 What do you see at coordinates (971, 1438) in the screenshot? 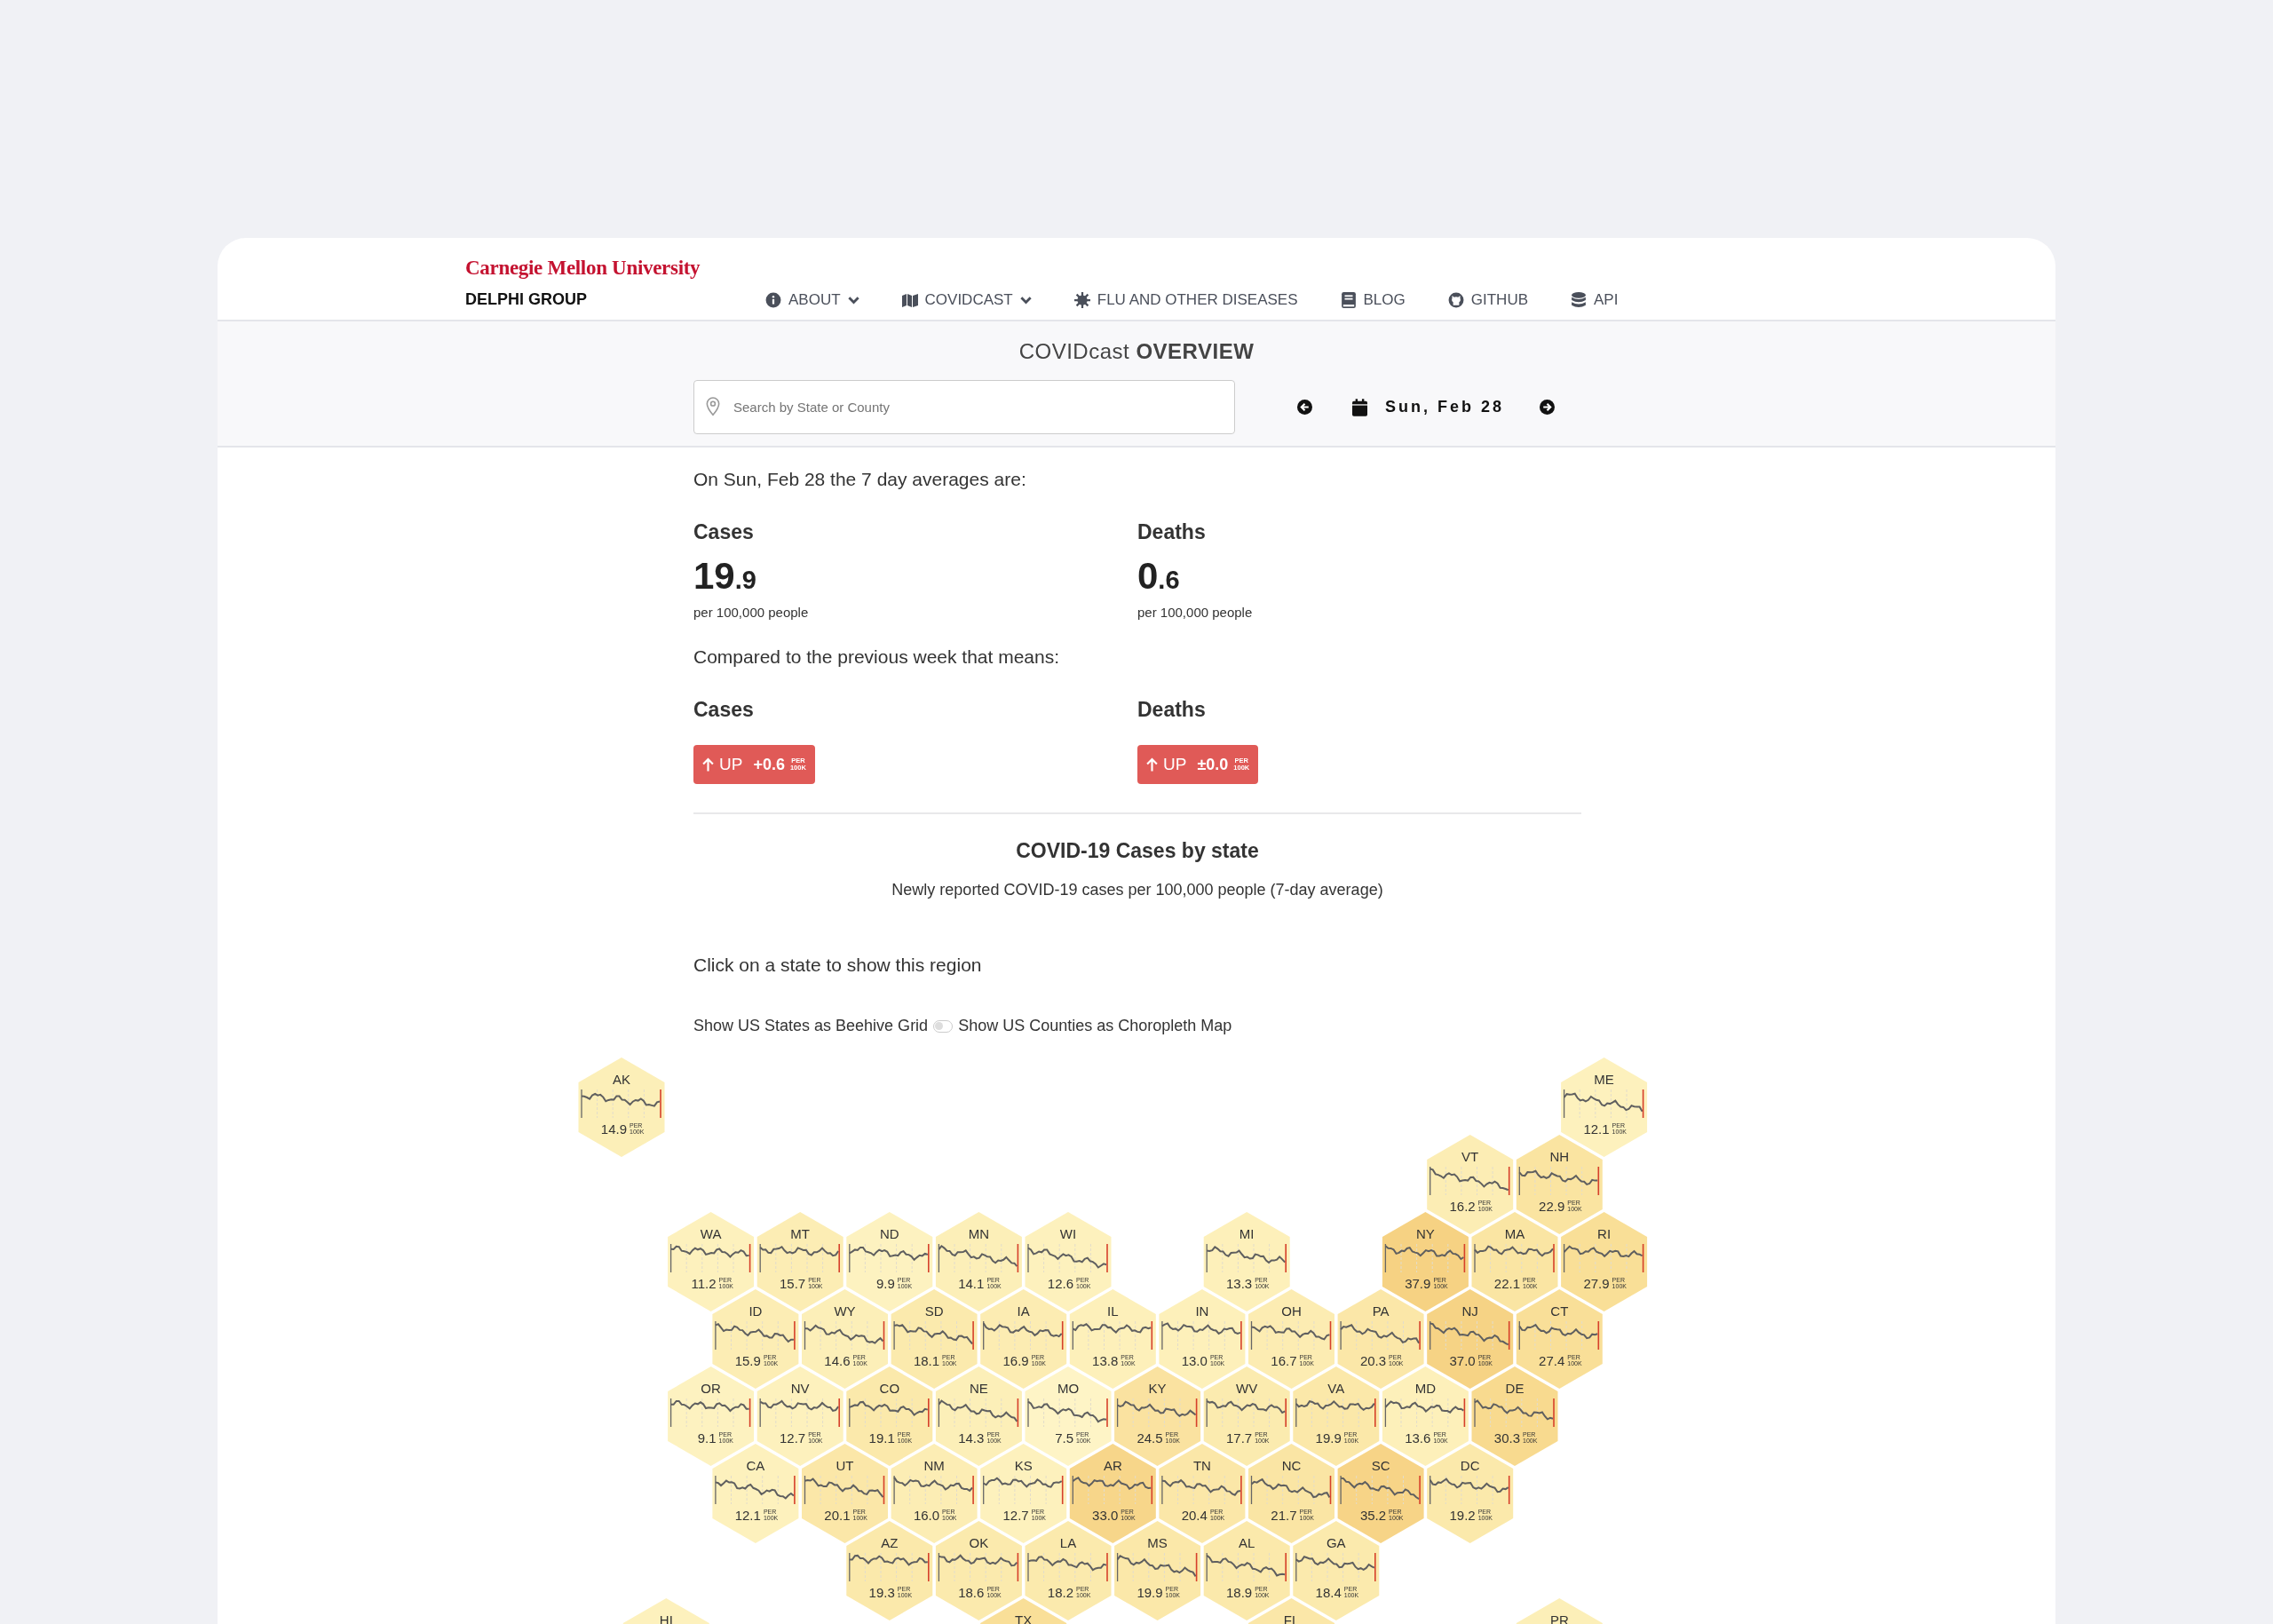
I see `state-value: 14.3` at bounding box center [971, 1438].